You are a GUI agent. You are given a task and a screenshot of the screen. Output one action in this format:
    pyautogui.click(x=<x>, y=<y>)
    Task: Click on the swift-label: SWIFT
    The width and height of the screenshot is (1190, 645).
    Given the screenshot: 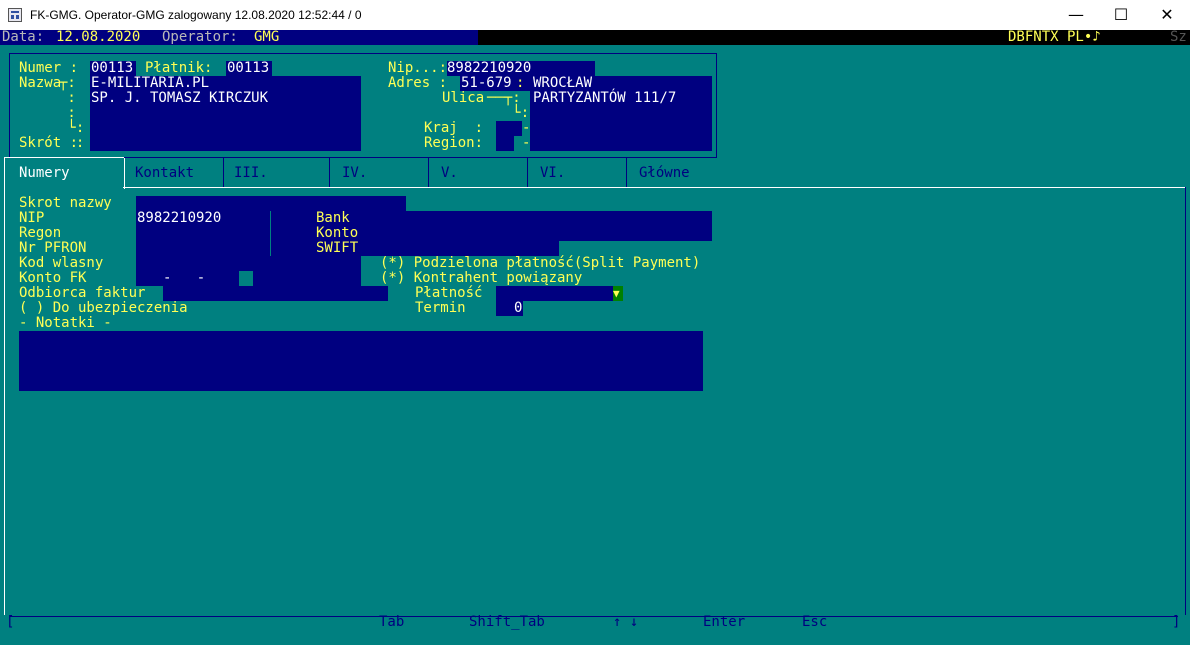 What is the action you would take?
    pyautogui.click(x=337, y=248)
    